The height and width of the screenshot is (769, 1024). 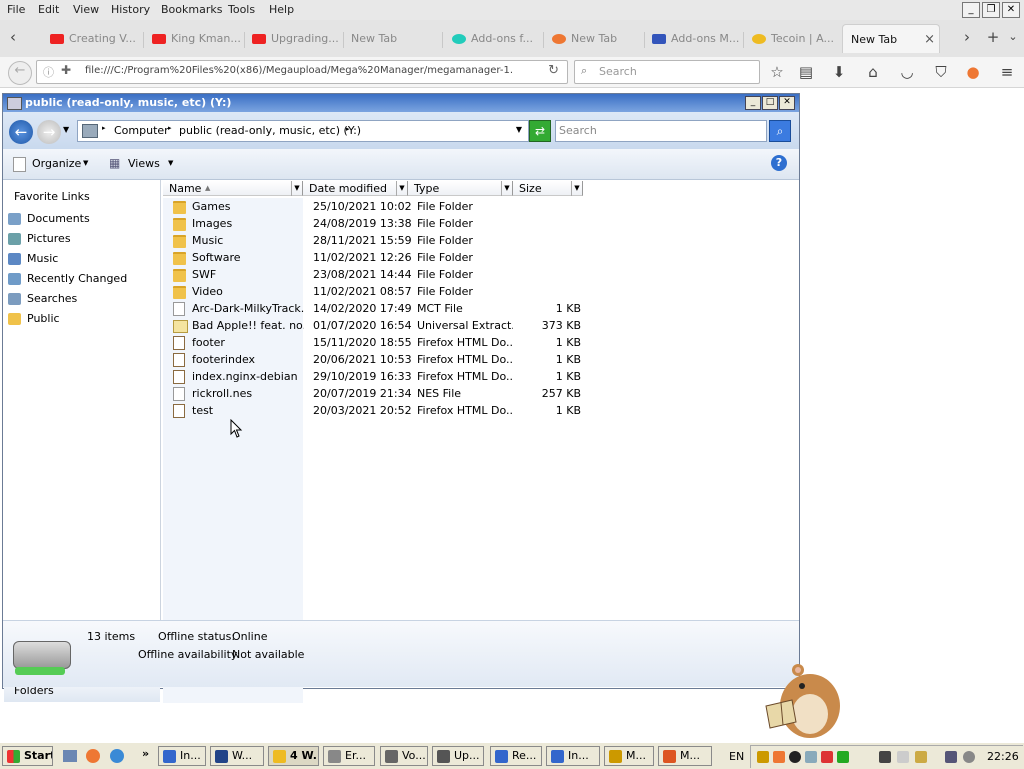 What do you see at coordinates (770, 103) in the screenshot?
I see `explorer-maximize-button: □` at bounding box center [770, 103].